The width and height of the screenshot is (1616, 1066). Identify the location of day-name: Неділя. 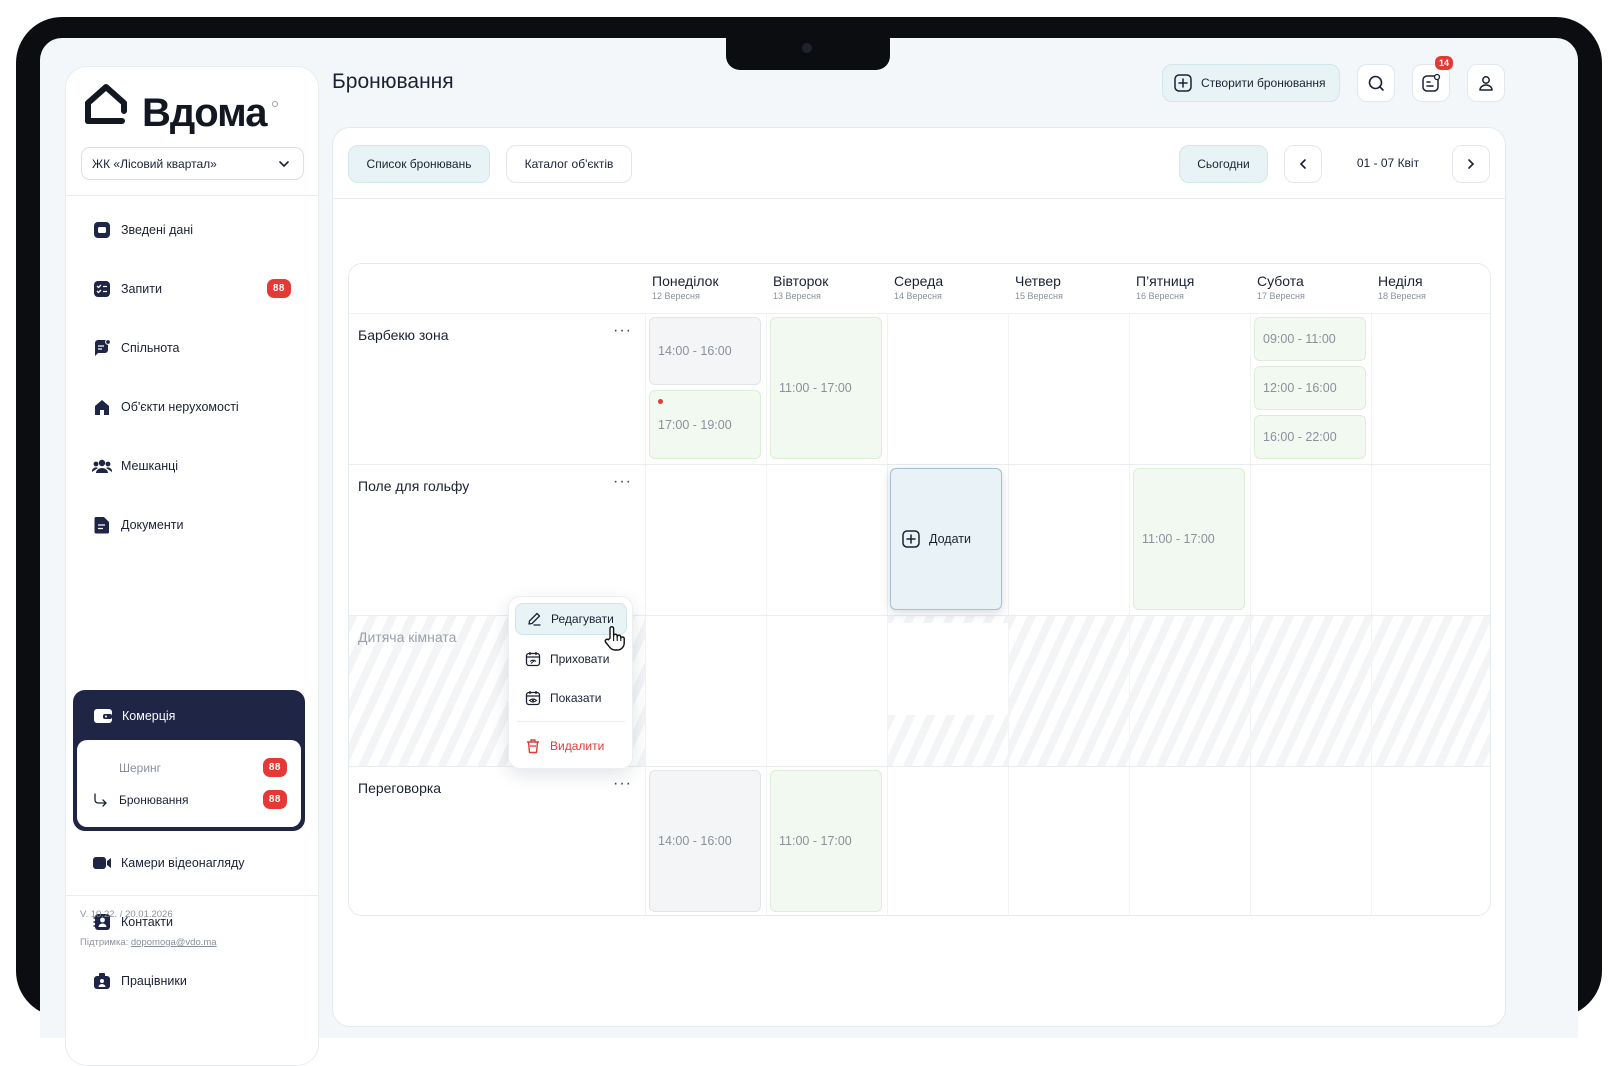
(1400, 281).